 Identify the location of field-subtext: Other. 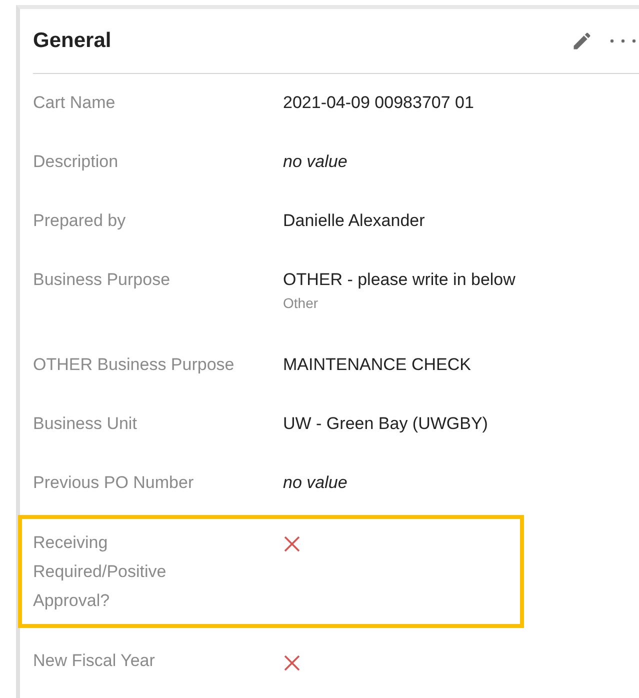
(301, 303).